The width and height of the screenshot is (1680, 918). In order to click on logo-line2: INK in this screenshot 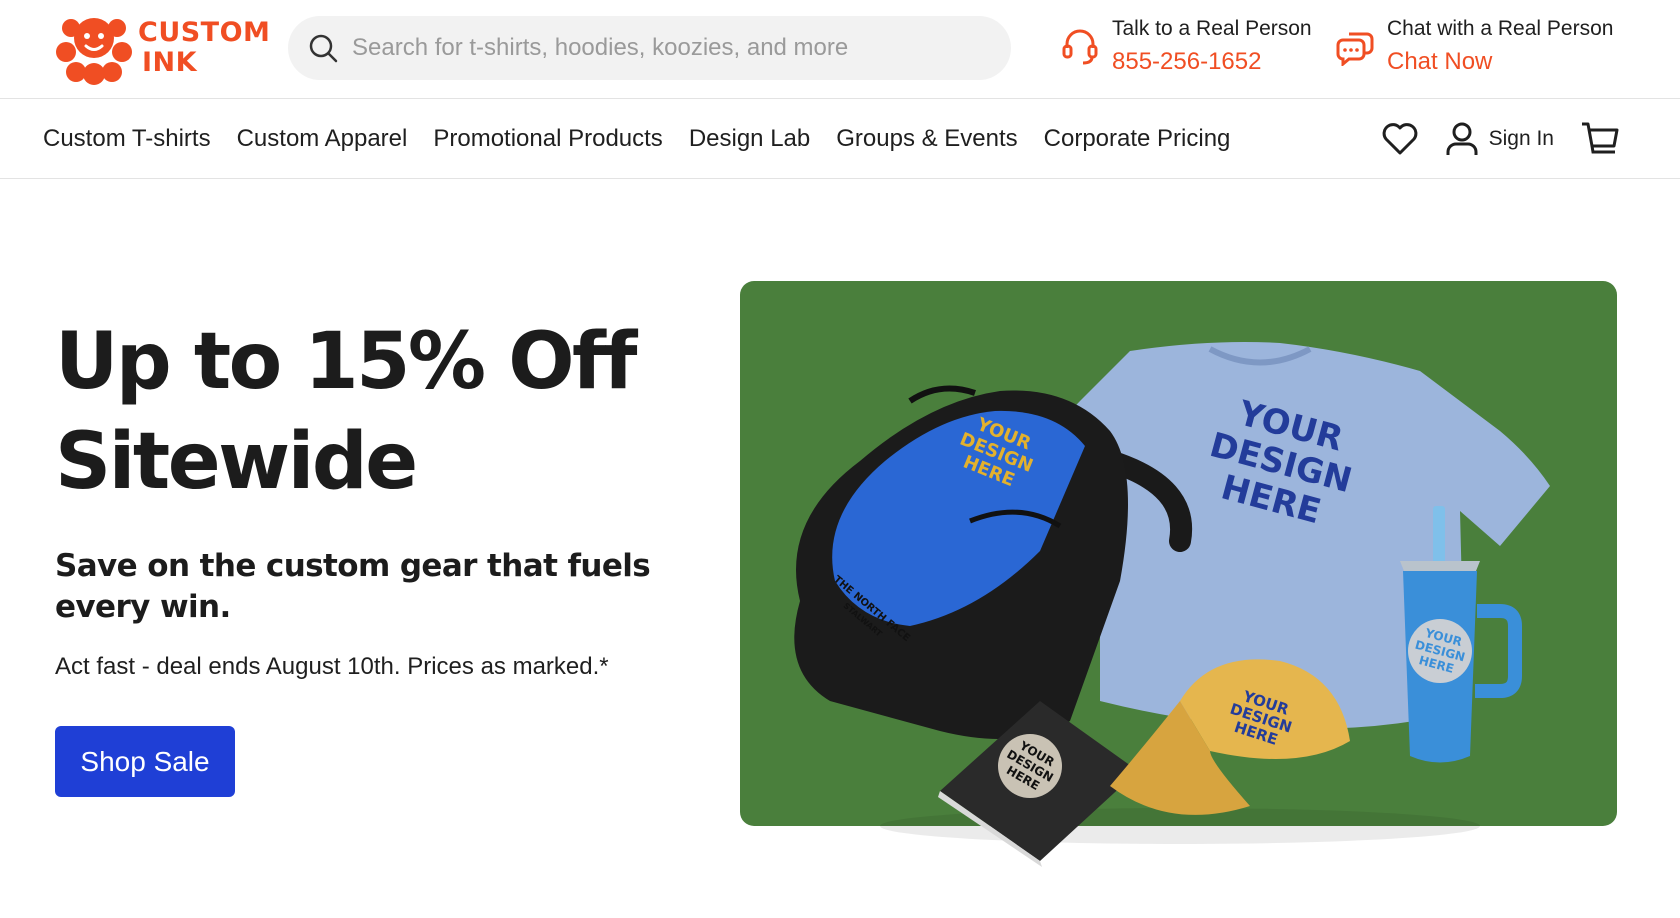, I will do `click(170, 62)`.